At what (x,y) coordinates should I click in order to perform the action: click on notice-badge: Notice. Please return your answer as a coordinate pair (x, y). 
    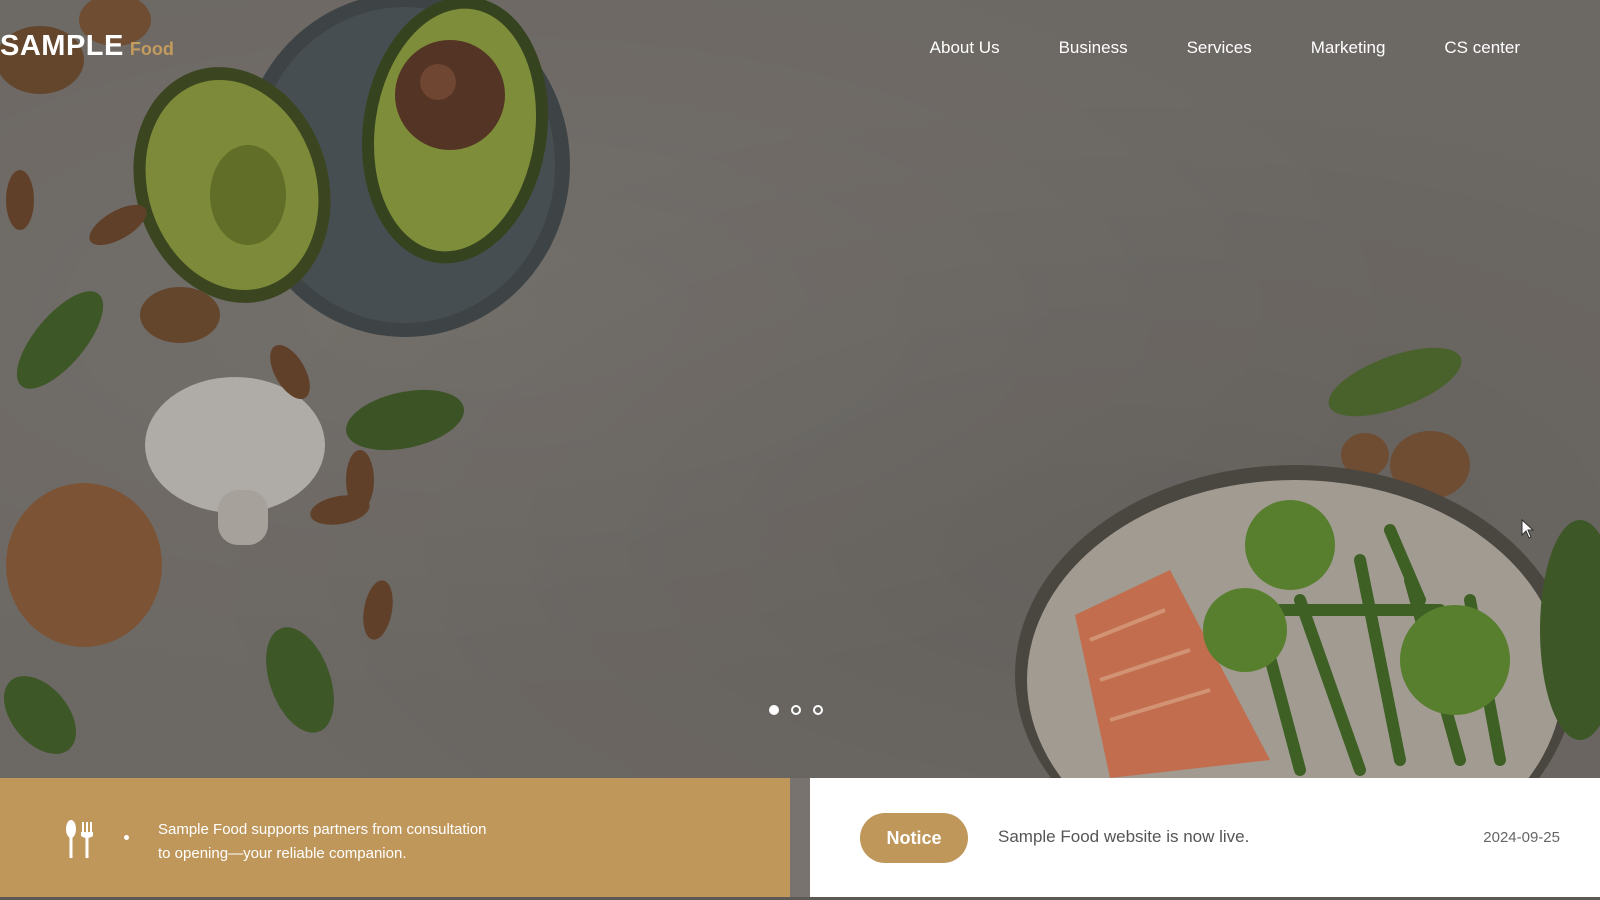
    Looking at the image, I should click on (914, 838).